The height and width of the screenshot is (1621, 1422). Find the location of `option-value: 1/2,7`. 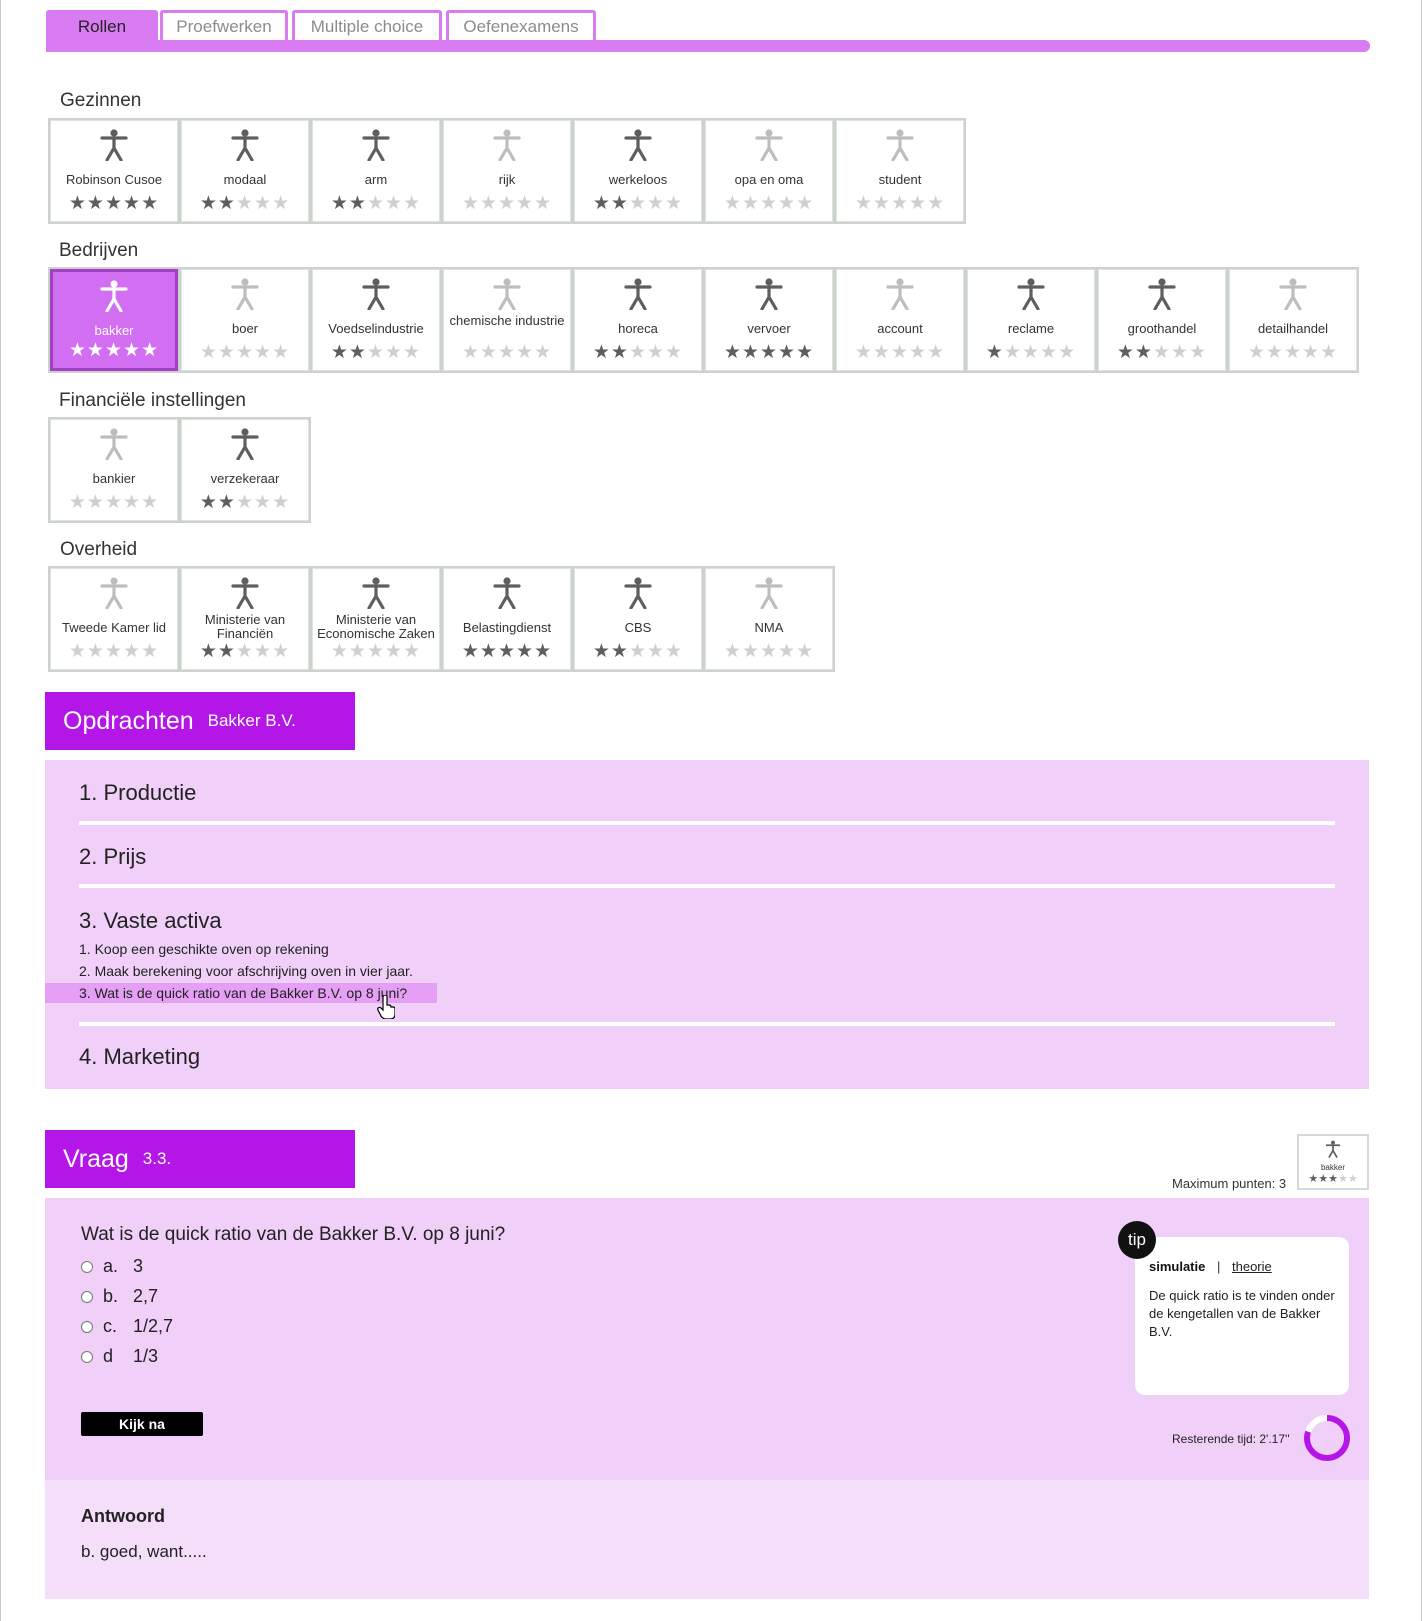

option-value: 1/2,7 is located at coordinates (153, 1326).